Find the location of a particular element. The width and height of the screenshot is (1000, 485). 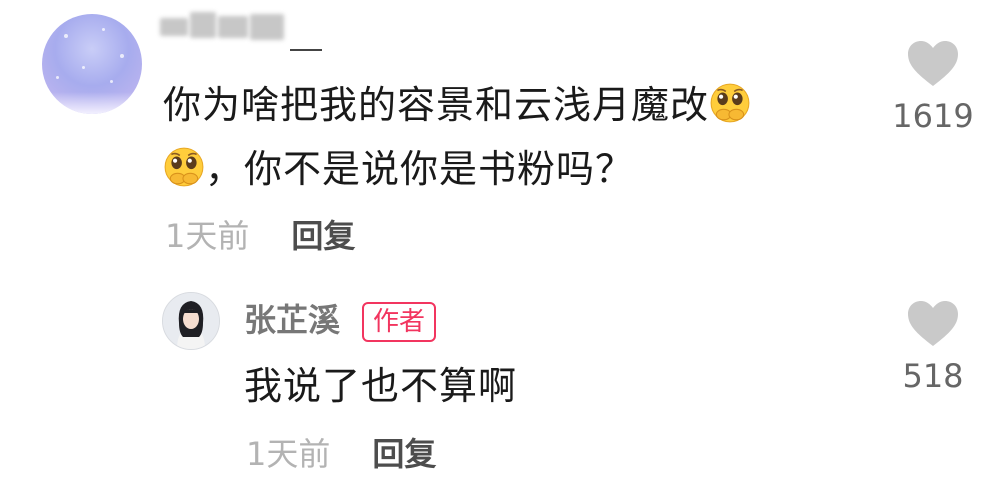

comment-timestamp: 1天前 is located at coordinates (207, 236).